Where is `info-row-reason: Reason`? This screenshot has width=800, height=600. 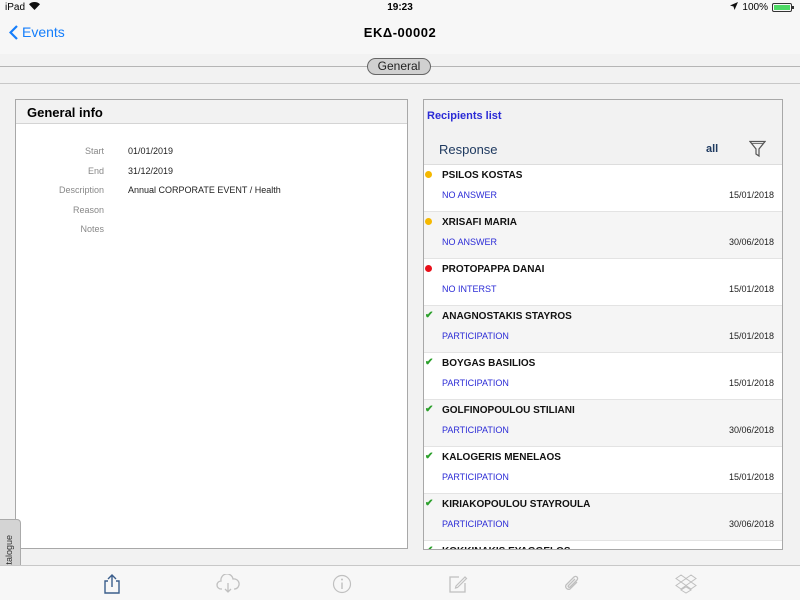 info-row-reason: Reason is located at coordinates (212, 213).